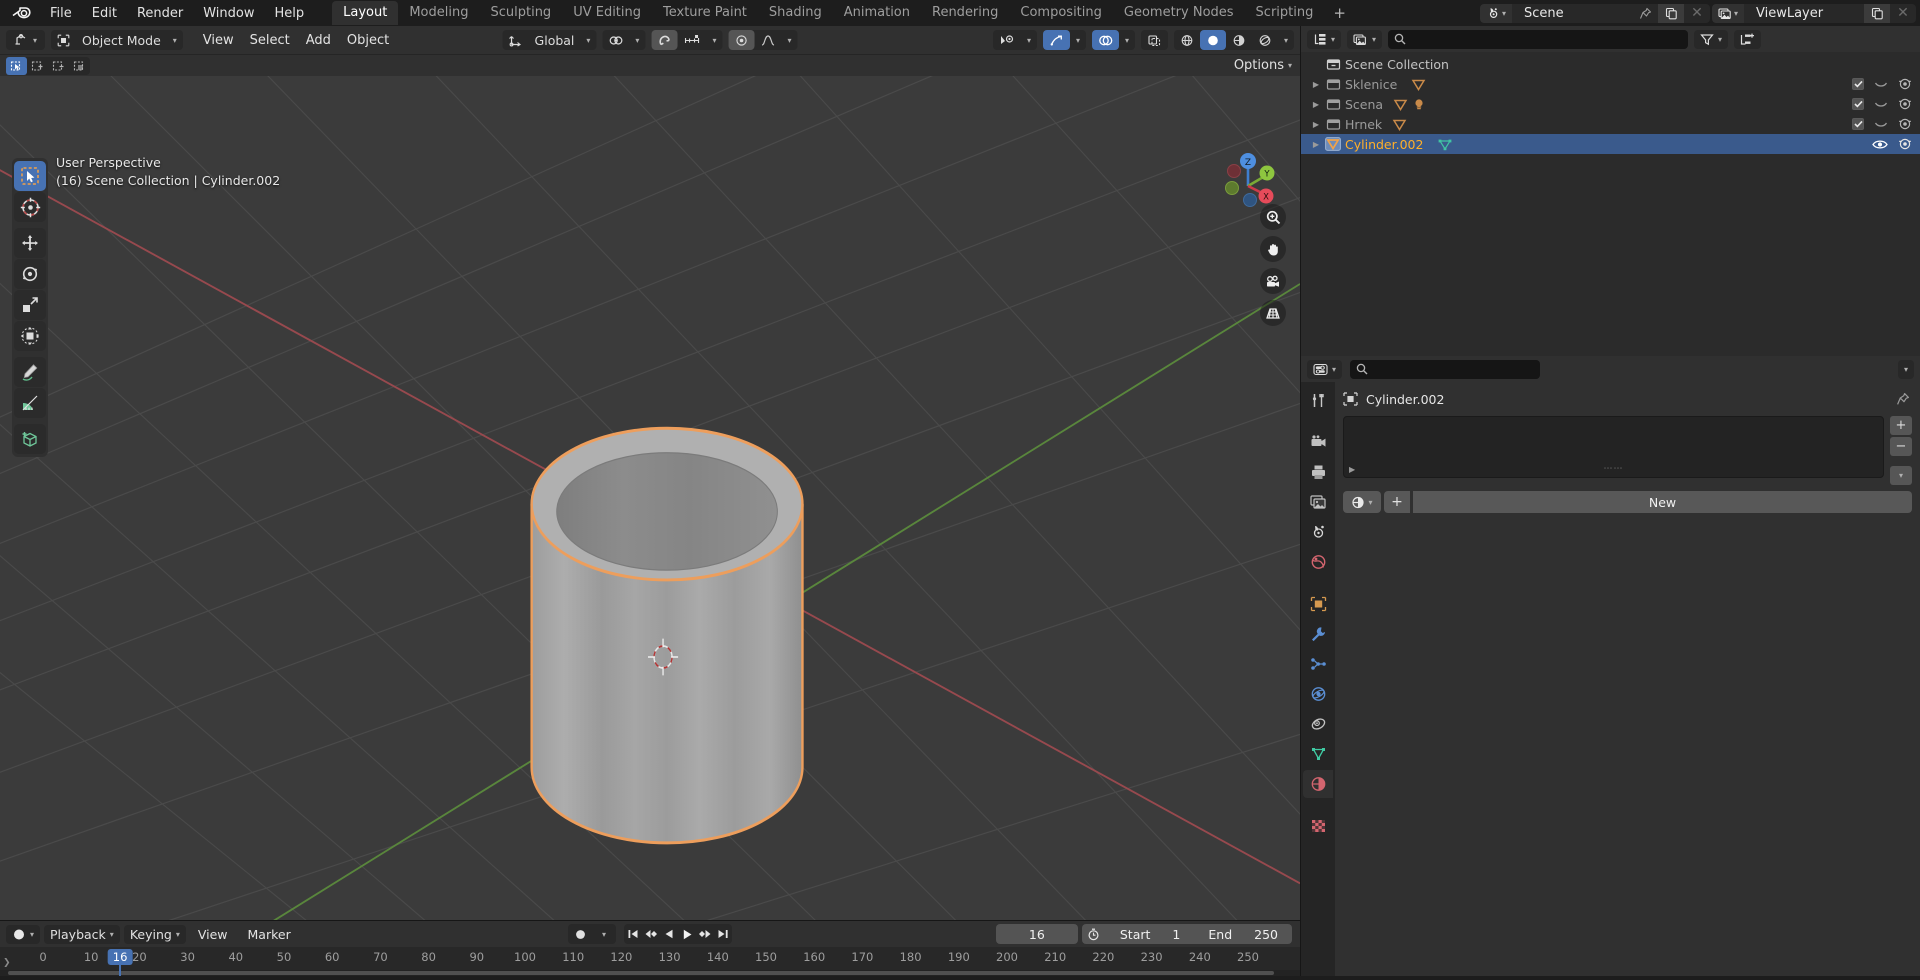  Describe the element at coordinates (1172, 934) in the screenshot. I see `start-value: 1` at that location.